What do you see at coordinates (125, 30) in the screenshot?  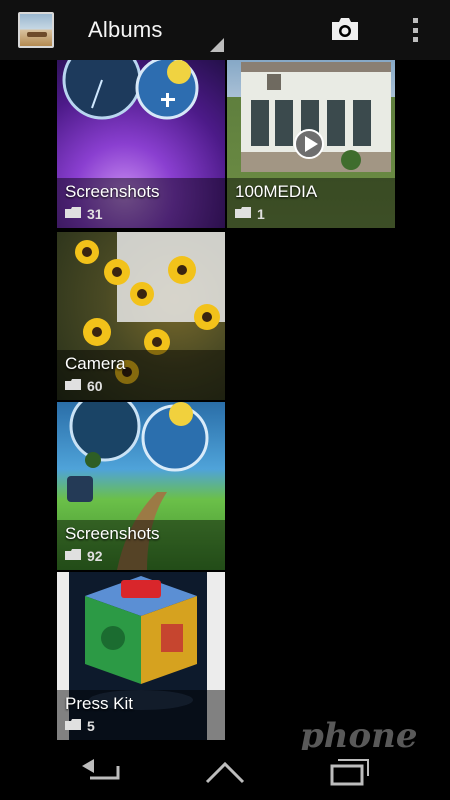 I see `album-view-title: Albums` at bounding box center [125, 30].